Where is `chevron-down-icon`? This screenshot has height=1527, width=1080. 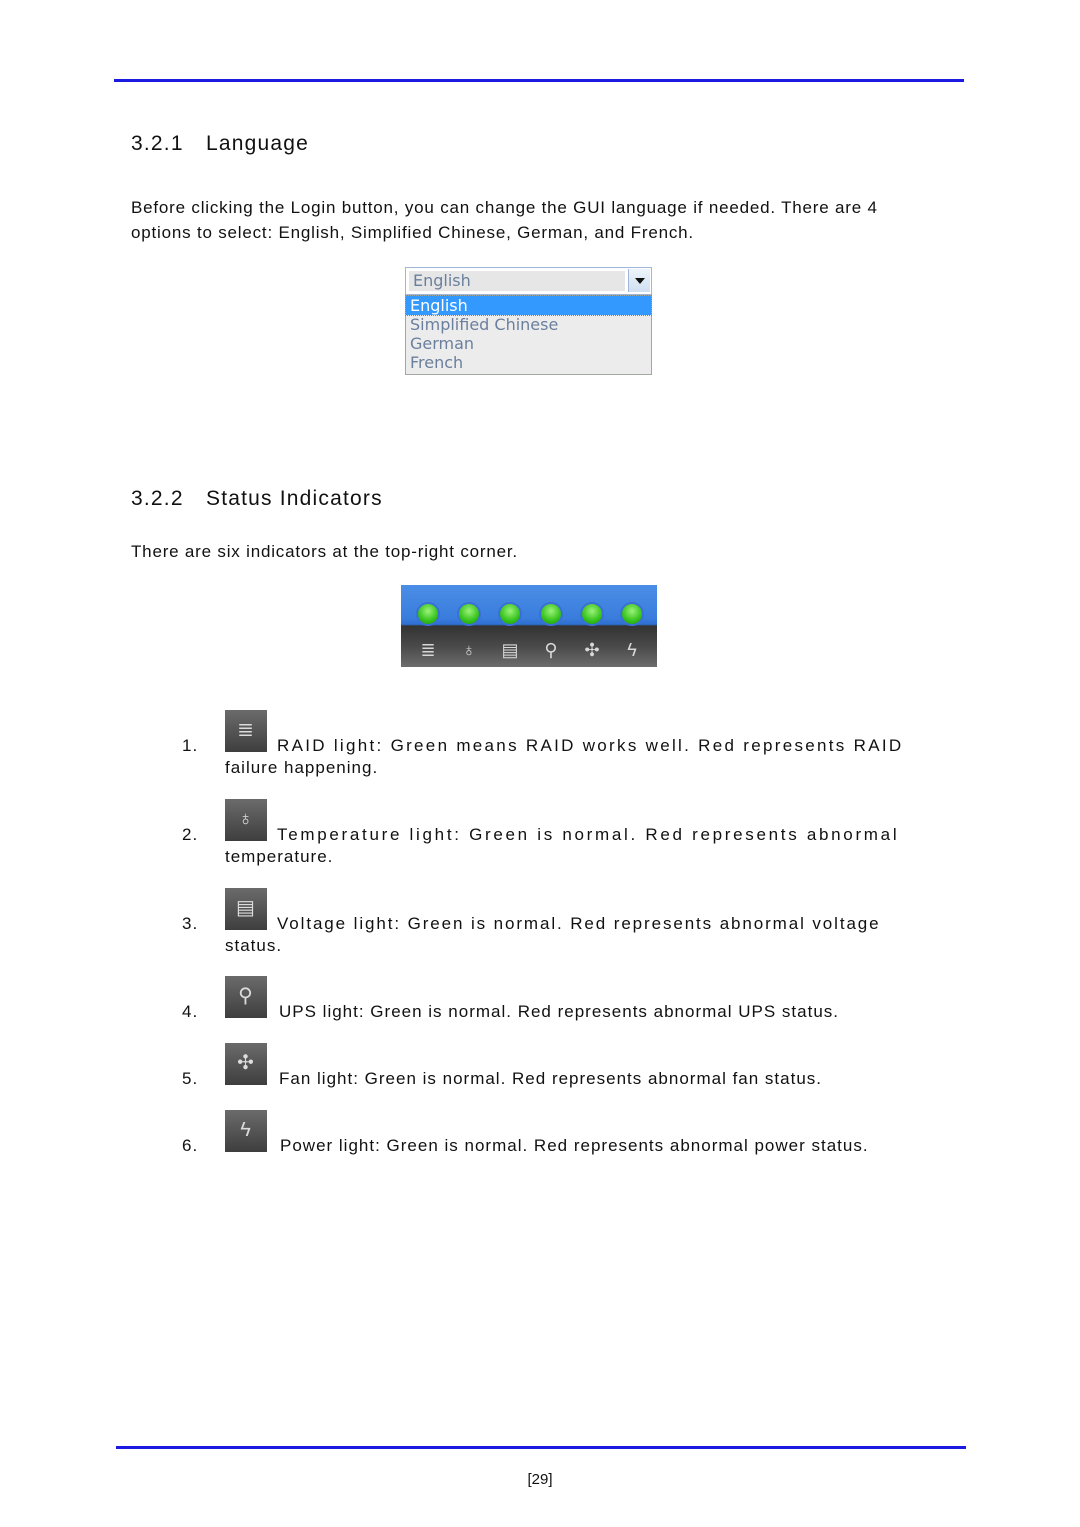
chevron-down-icon is located at coordinates (639, 280).